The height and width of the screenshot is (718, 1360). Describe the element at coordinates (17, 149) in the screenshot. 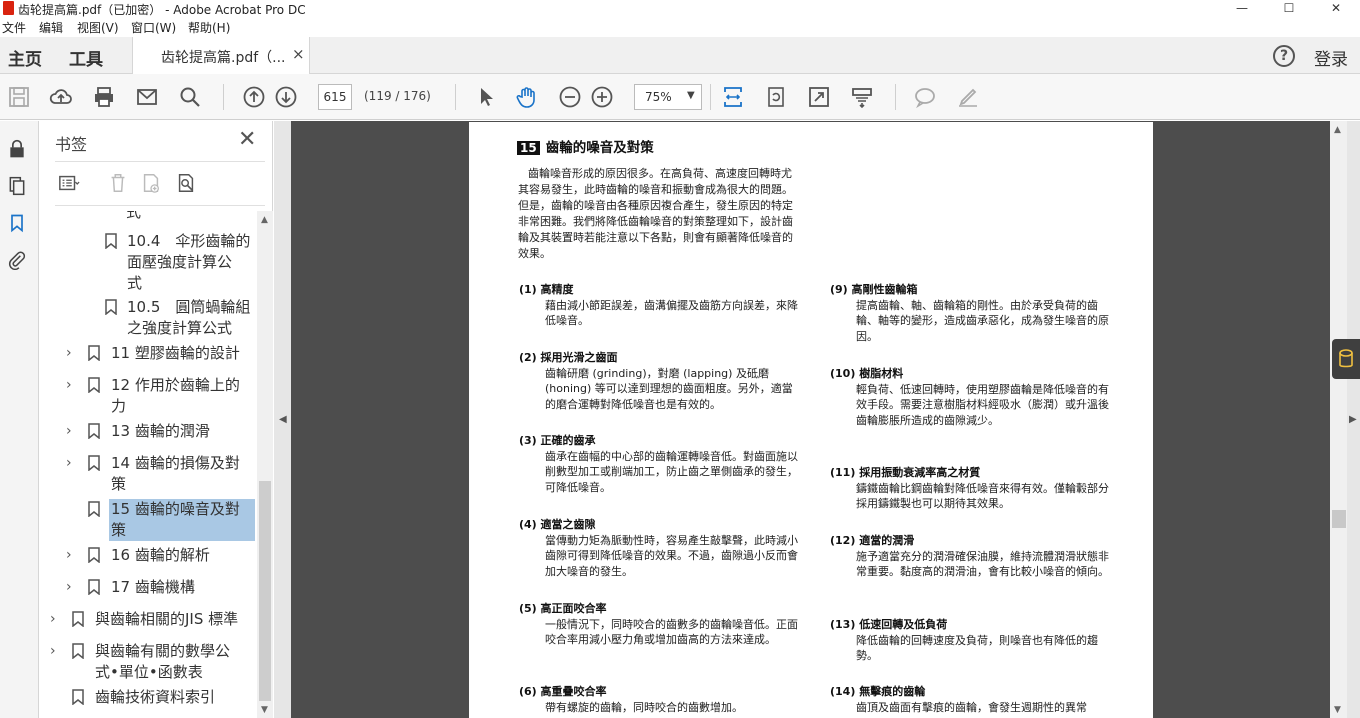

I see `lock-icon` at that location.